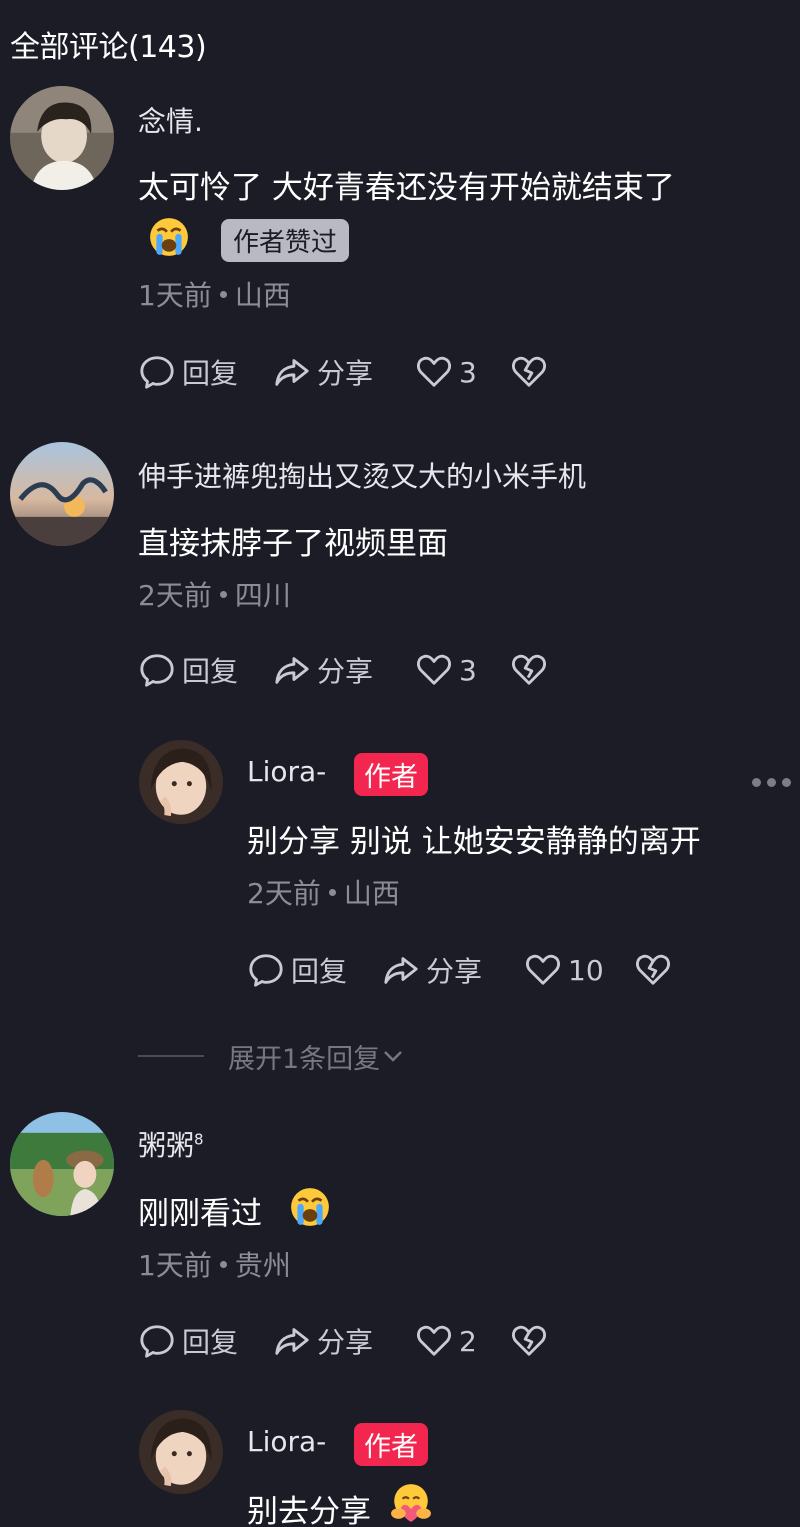 The height and width of the screenshot is (1527, 800). I want to click on like-count: 2, so click(468, 1341).